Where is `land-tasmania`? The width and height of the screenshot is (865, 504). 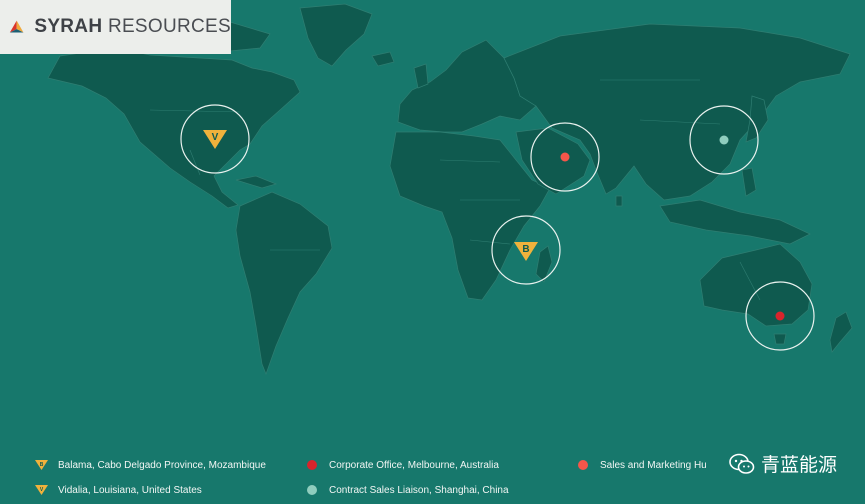
land-tasmania is located at coordinates (780, 339).